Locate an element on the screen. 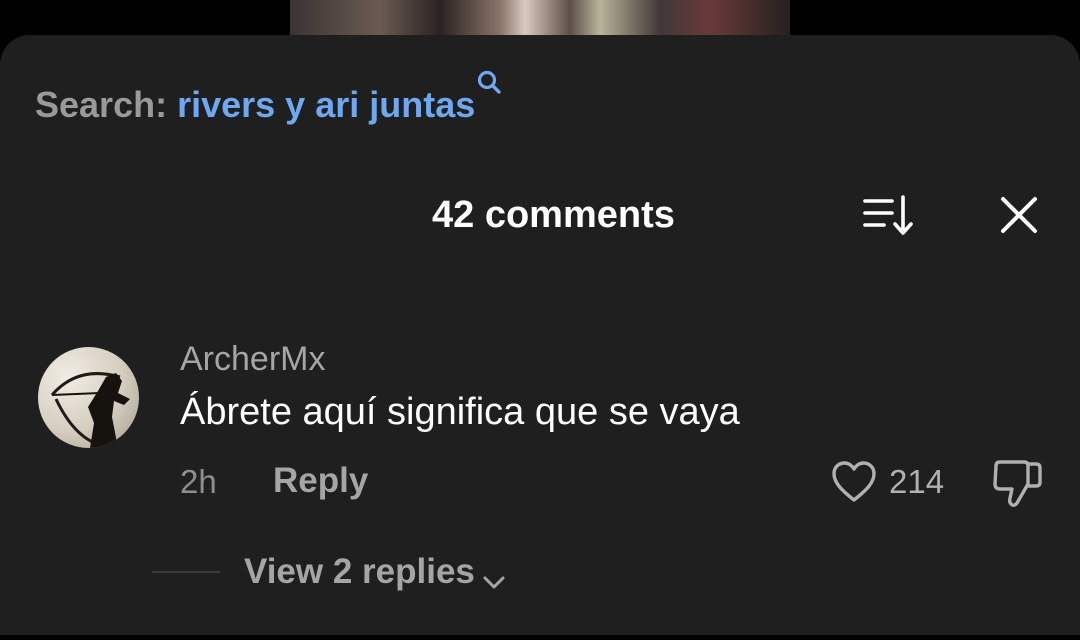 The image size is (1080, 640). video-thumbnail-strip is located at coordinates (540, 20).